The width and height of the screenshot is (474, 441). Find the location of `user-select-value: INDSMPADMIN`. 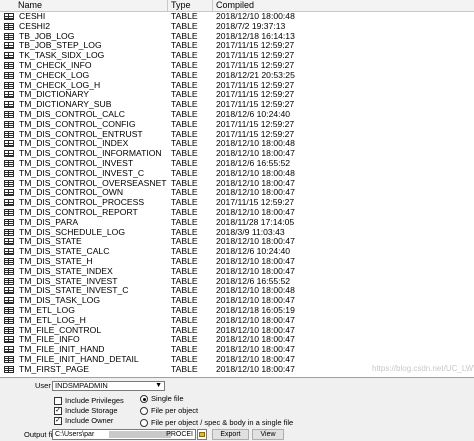

user-select-value: INDSMPADMIN is located at coordinates (81, 385).